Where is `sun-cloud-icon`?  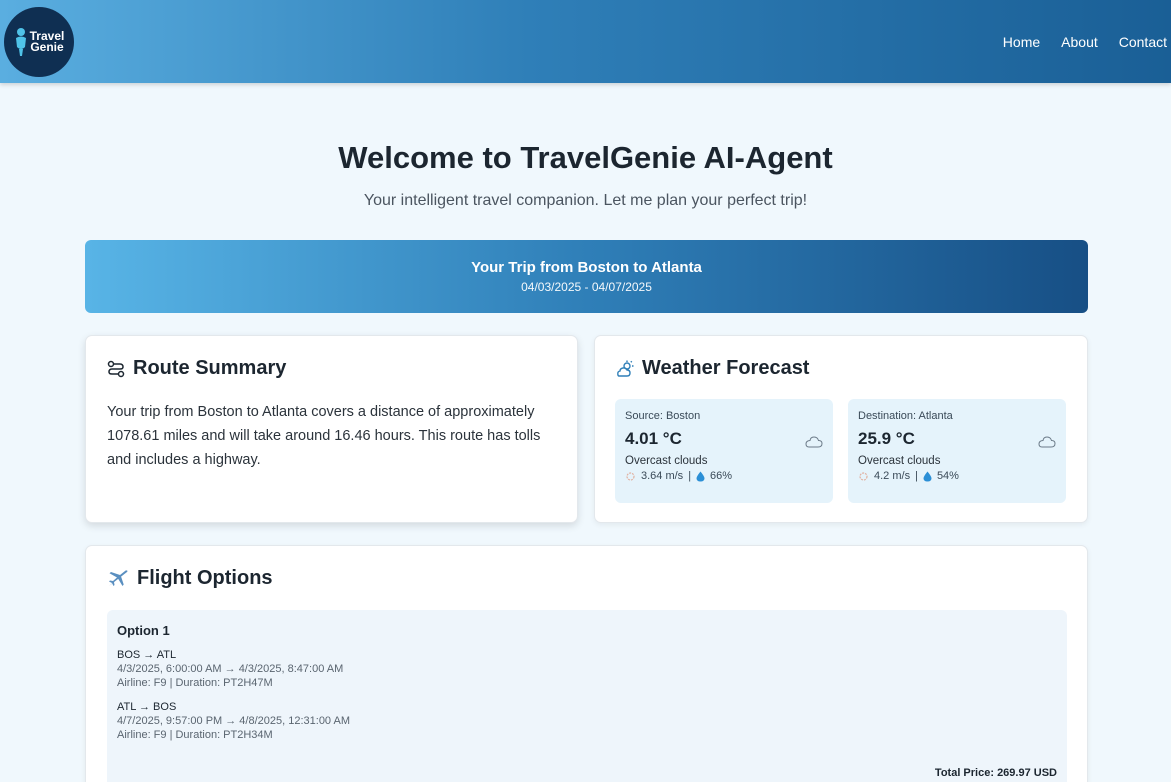
sun-cloud-icon is located at coordinates (625, 368).